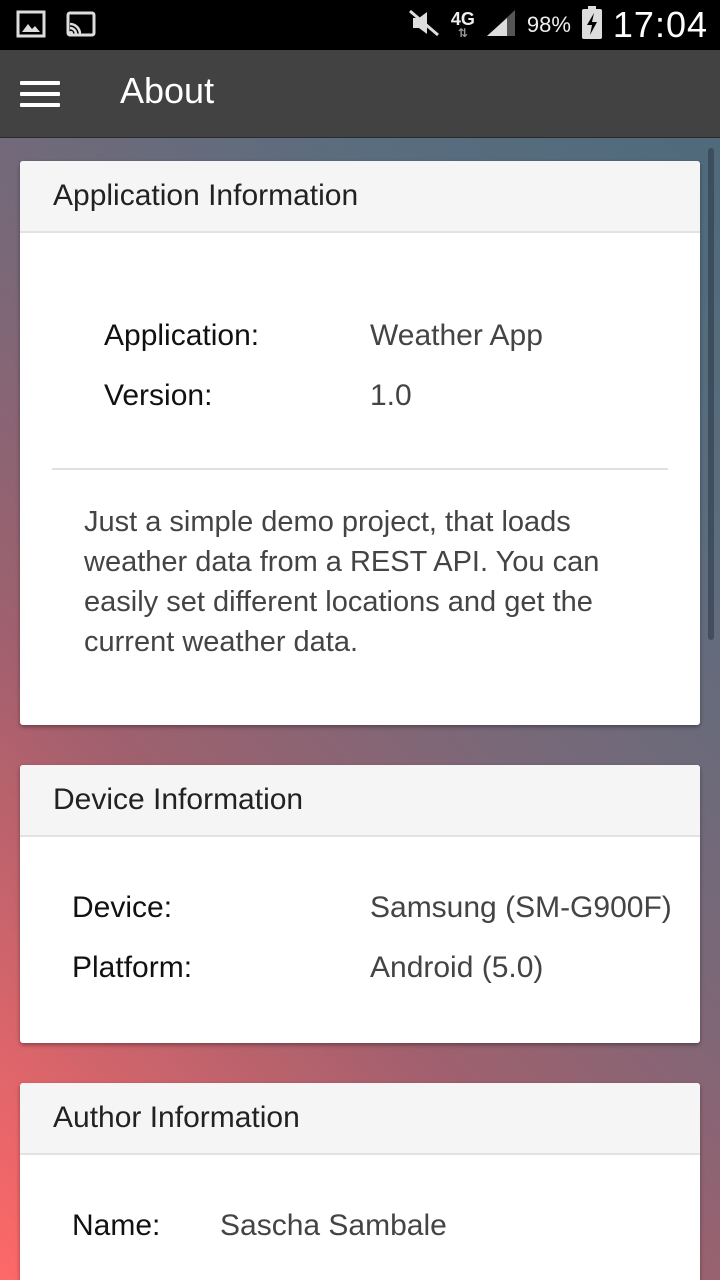  I want to click on name-label: Name:, so click(116, 1225).